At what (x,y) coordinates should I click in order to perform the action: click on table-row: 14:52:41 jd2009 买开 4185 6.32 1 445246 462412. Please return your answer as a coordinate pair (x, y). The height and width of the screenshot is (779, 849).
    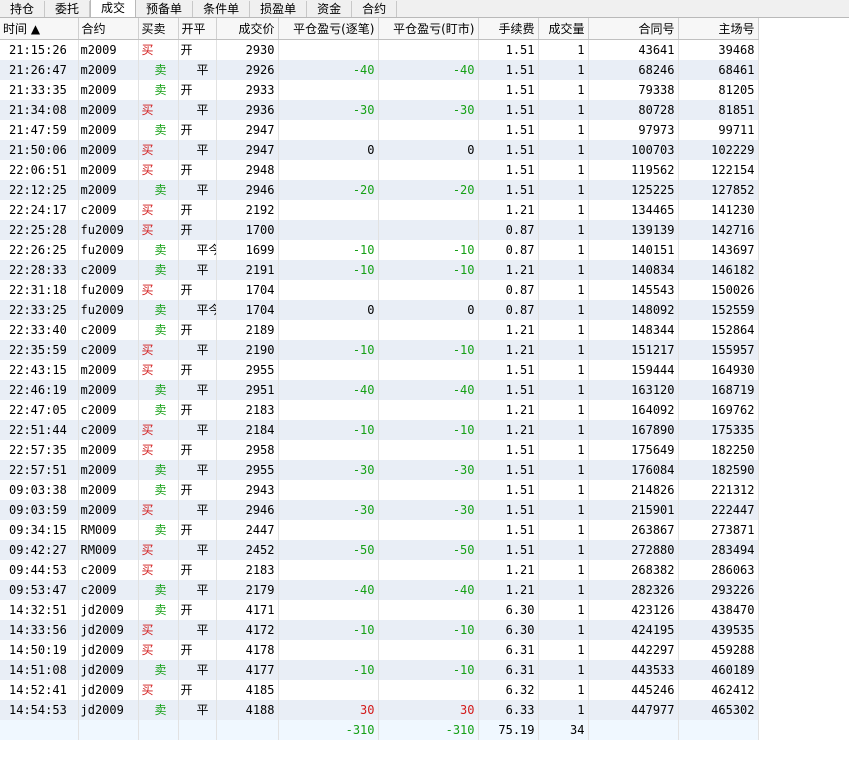
    Looking at the image, I should click on (379, 690).